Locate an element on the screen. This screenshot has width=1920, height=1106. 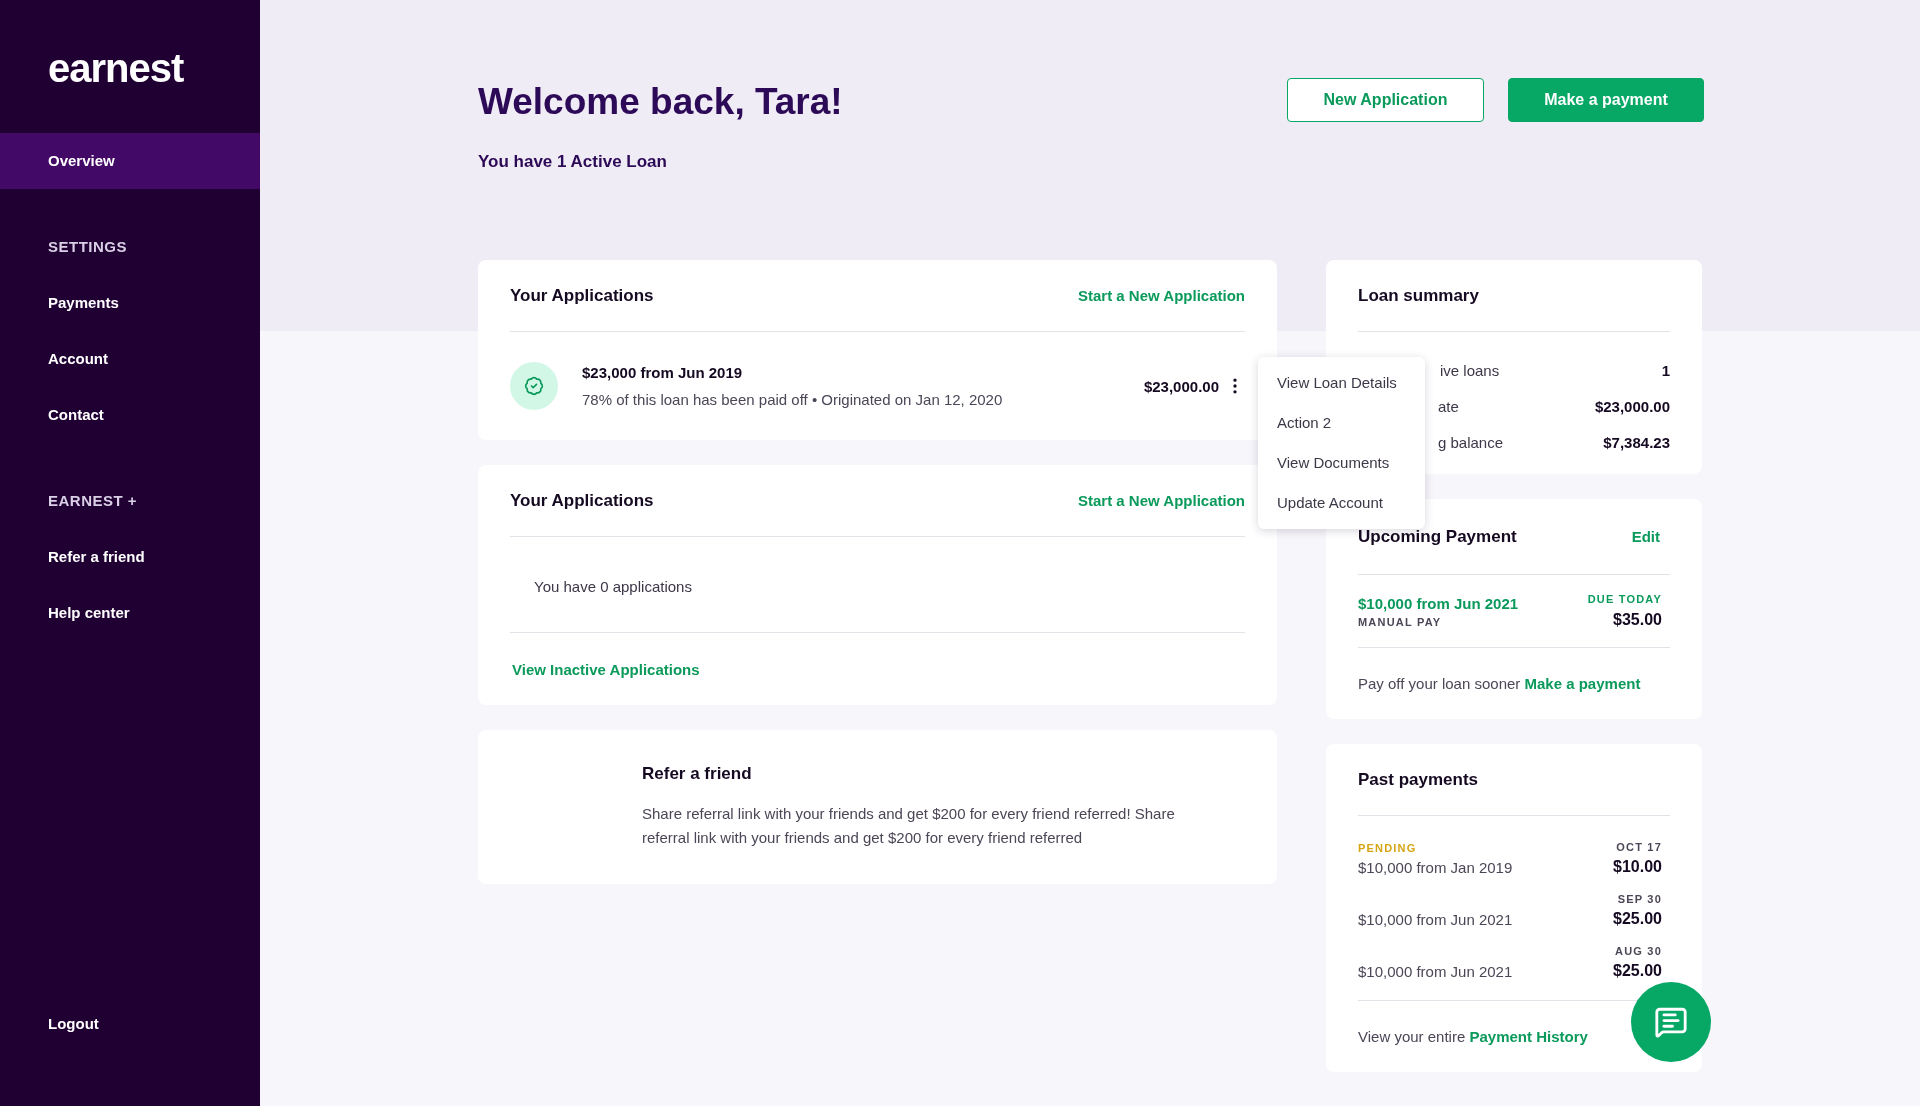
sidebar-item: Account is located at coordinates (130, 359).